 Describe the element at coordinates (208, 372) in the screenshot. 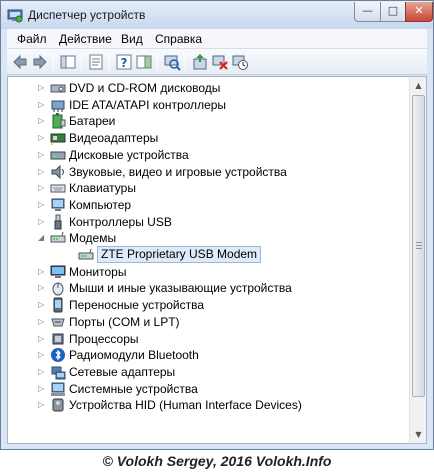

I see `tree-category-item: ▷ Сетевые адаптеры` at that location.